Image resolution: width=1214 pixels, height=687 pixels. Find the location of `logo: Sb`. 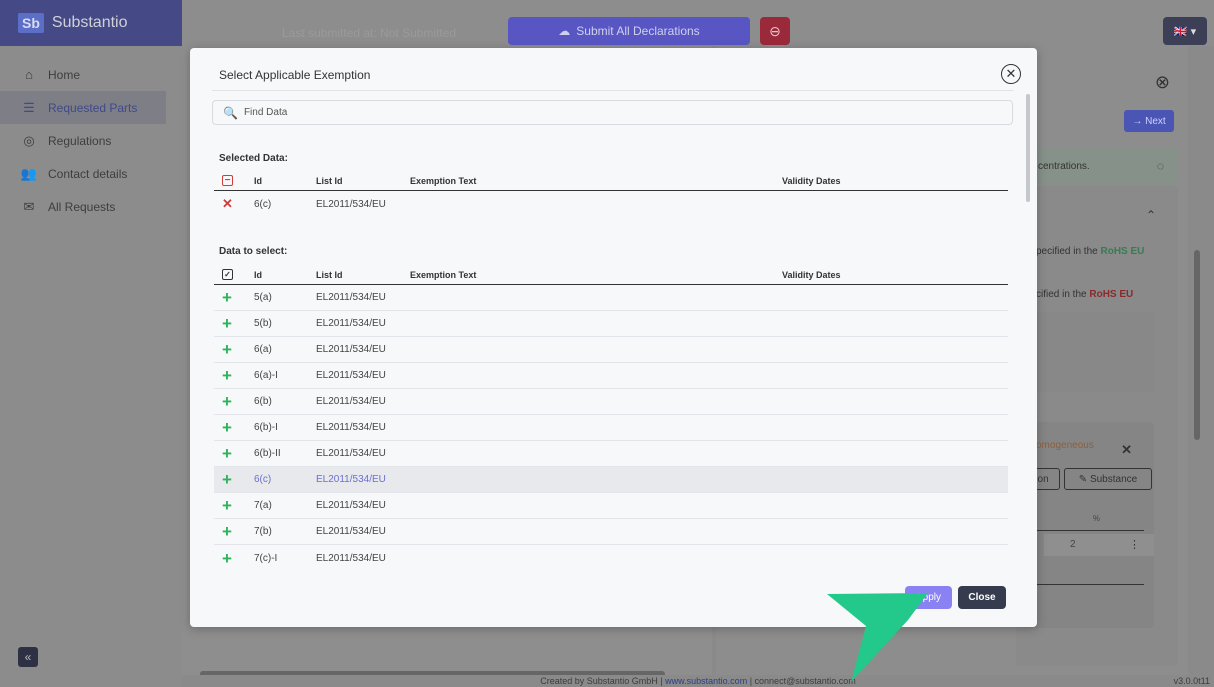

logo: Sb is located at coordinates (31, 23).